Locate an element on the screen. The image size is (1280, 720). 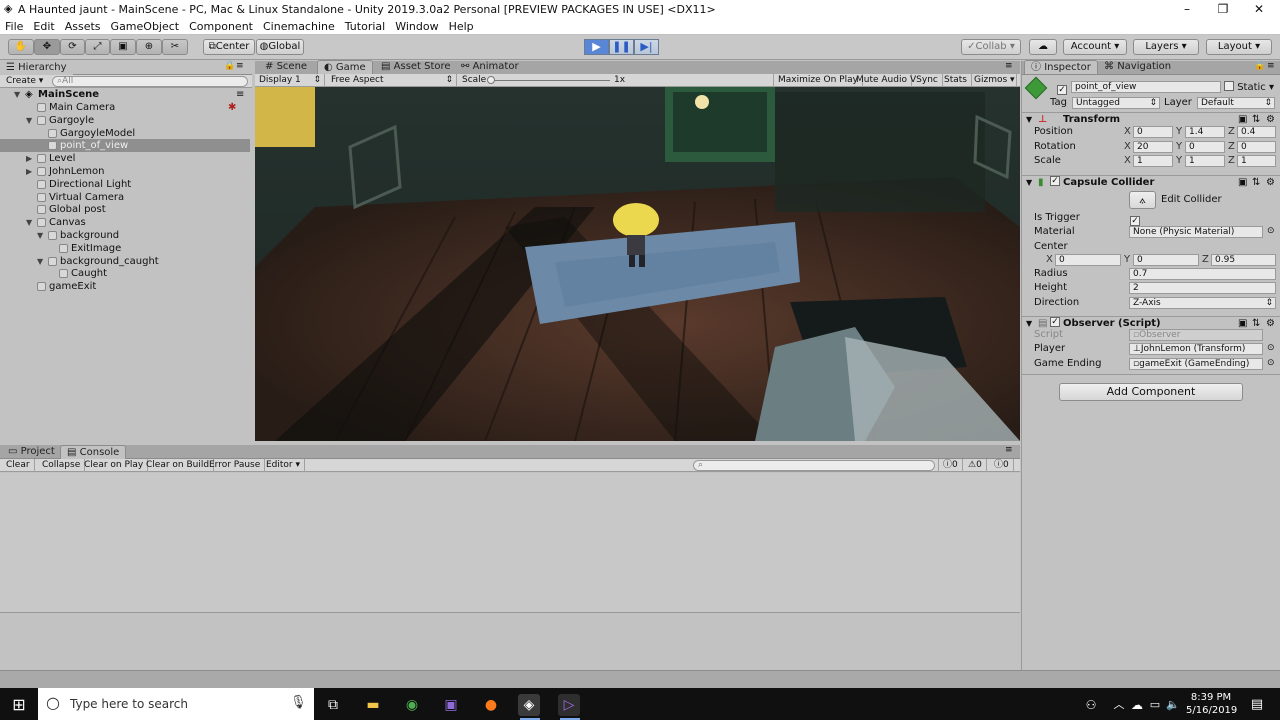
hierarchy-item: gameExit is located at coordinates (125, 286).